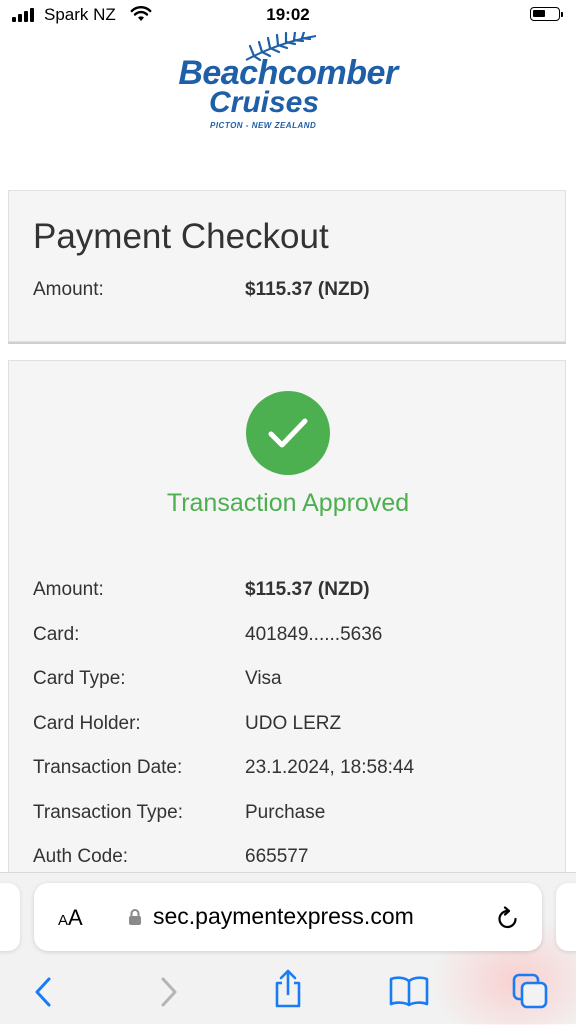 This screenshot has width=576, height=1025. Describe the element at coordinates (87, 723) in the screenshot. I see `detail-label: Card Holder:` at that location.